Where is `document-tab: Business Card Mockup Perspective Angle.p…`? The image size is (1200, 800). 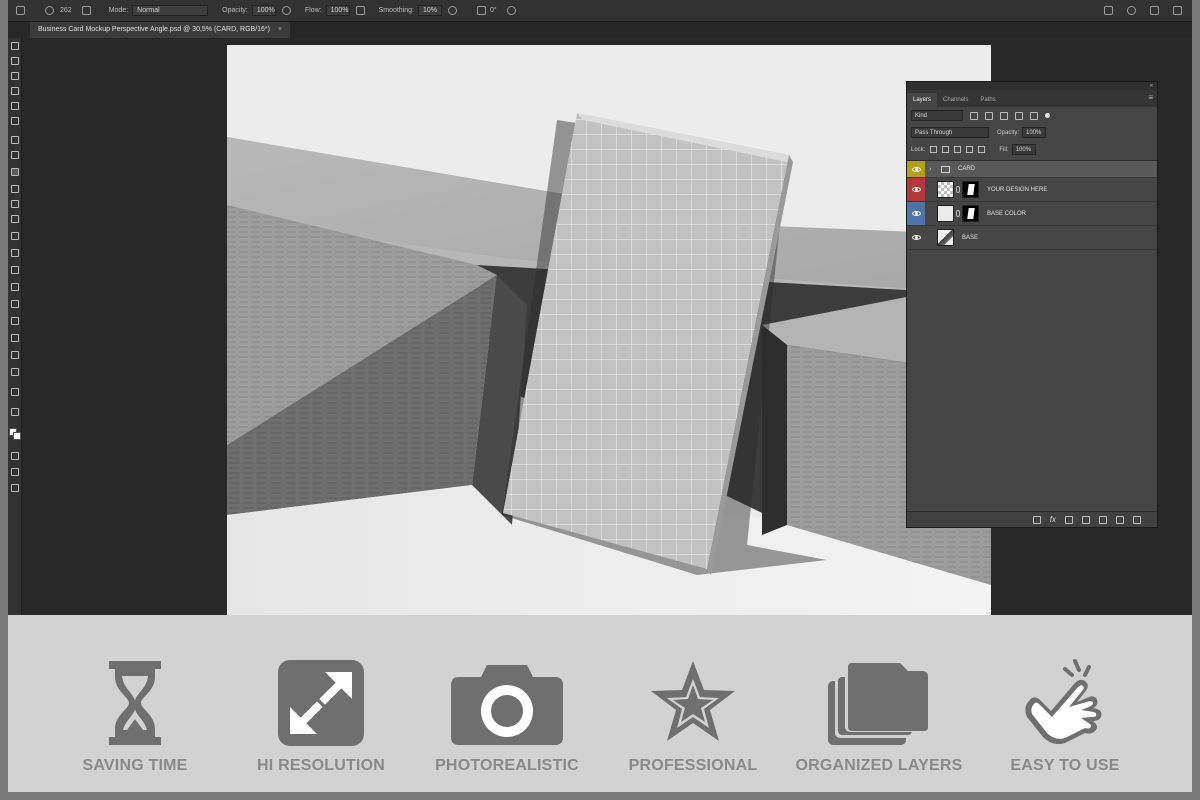 document-tab: Business Card Mockup Perspective Angle.p… is located at coordinates (160, 30).